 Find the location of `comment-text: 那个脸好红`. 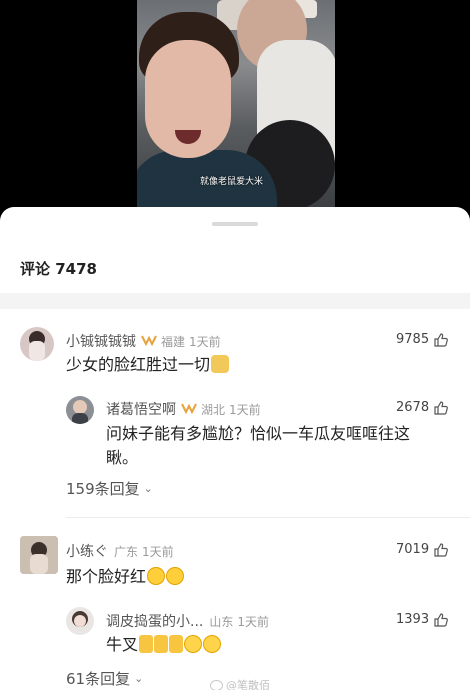

comment-text: 那个脸好红 is located at coordinates (125, 577).